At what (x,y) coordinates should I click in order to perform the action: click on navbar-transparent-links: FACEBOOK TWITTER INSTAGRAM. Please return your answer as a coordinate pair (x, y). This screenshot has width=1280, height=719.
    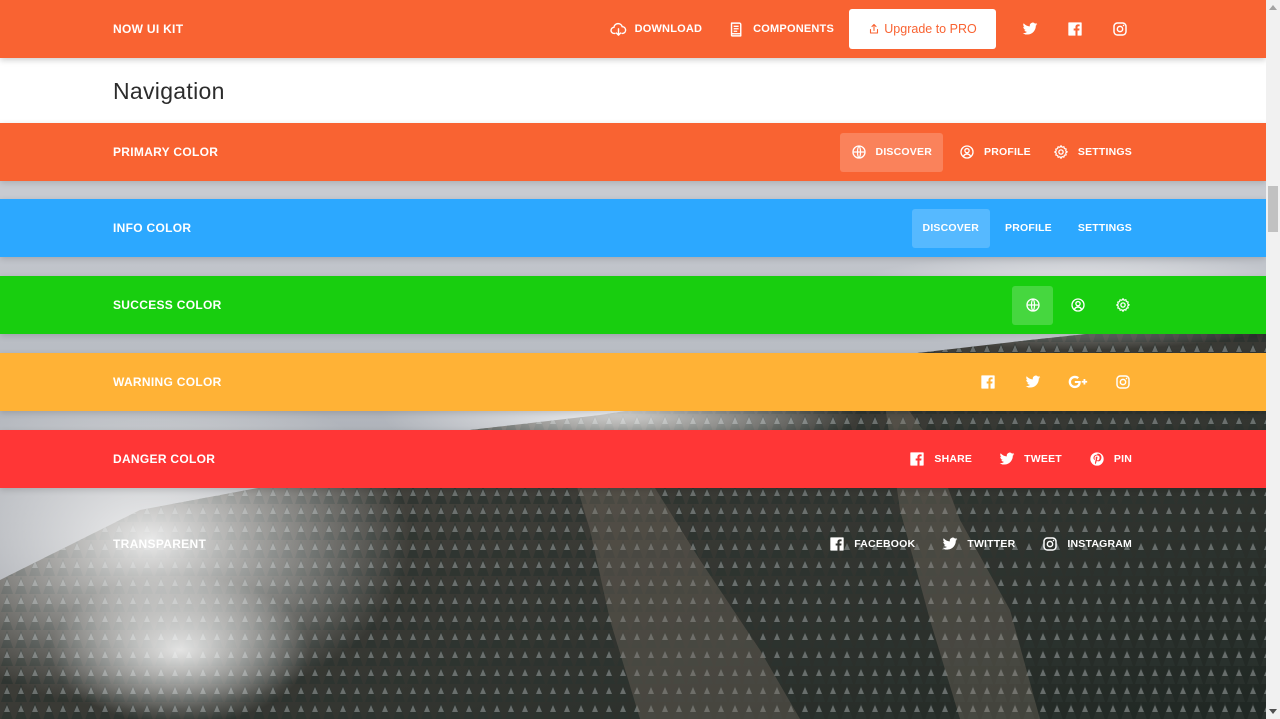
    Looking at the image, I should click on (980, 544).